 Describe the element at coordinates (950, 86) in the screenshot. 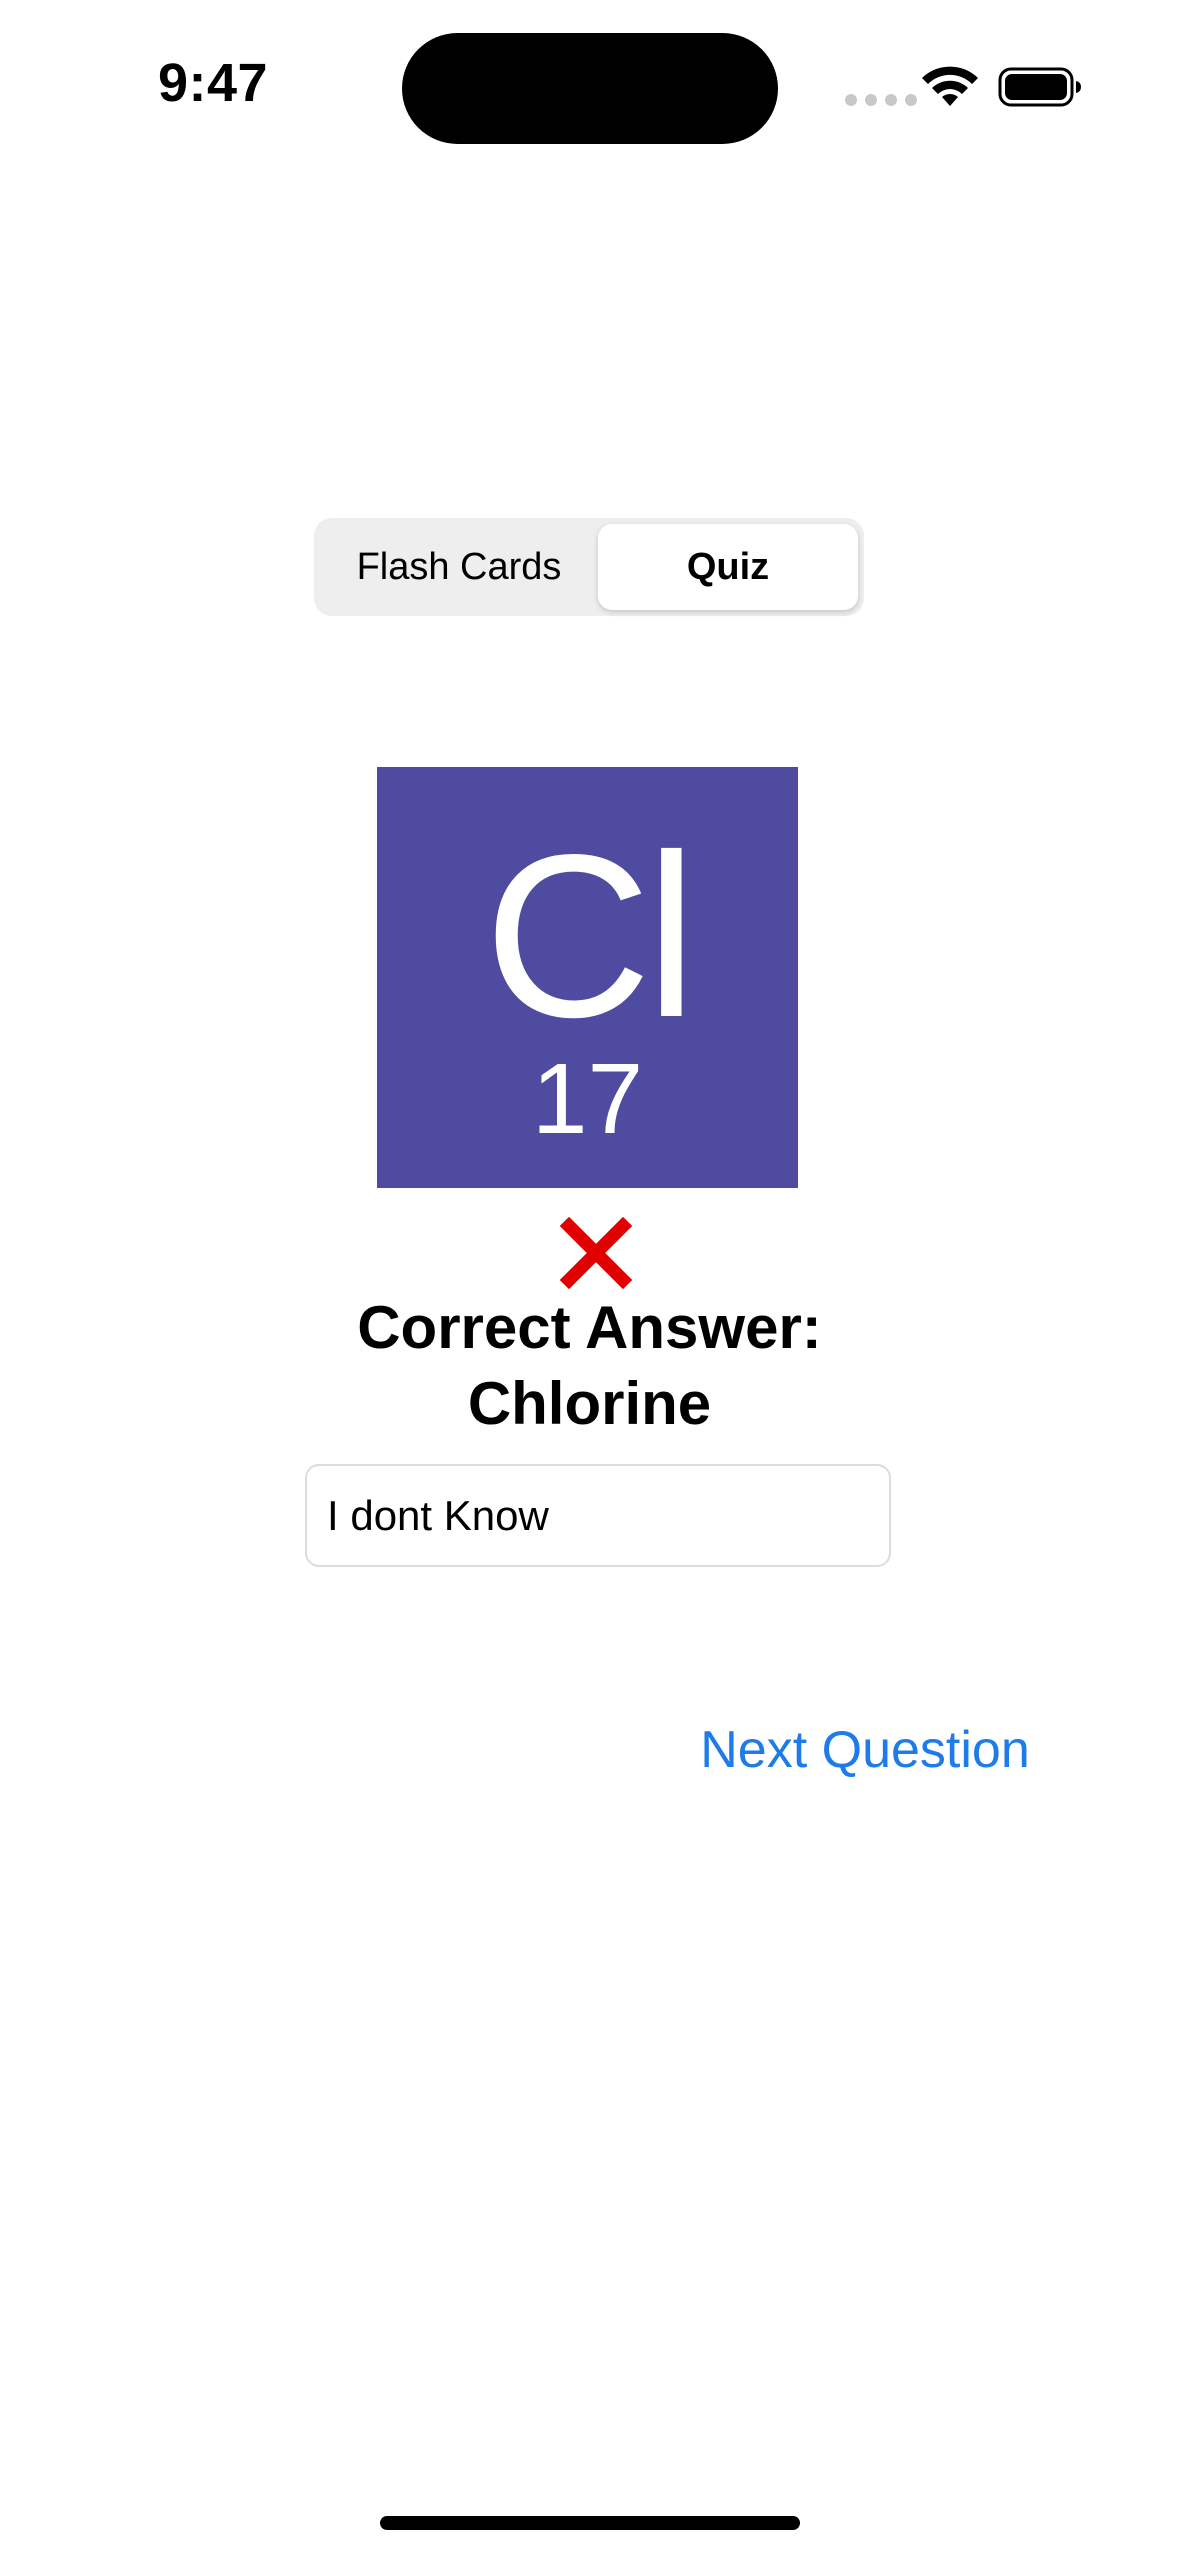

I see `wifi-icon` at that location.